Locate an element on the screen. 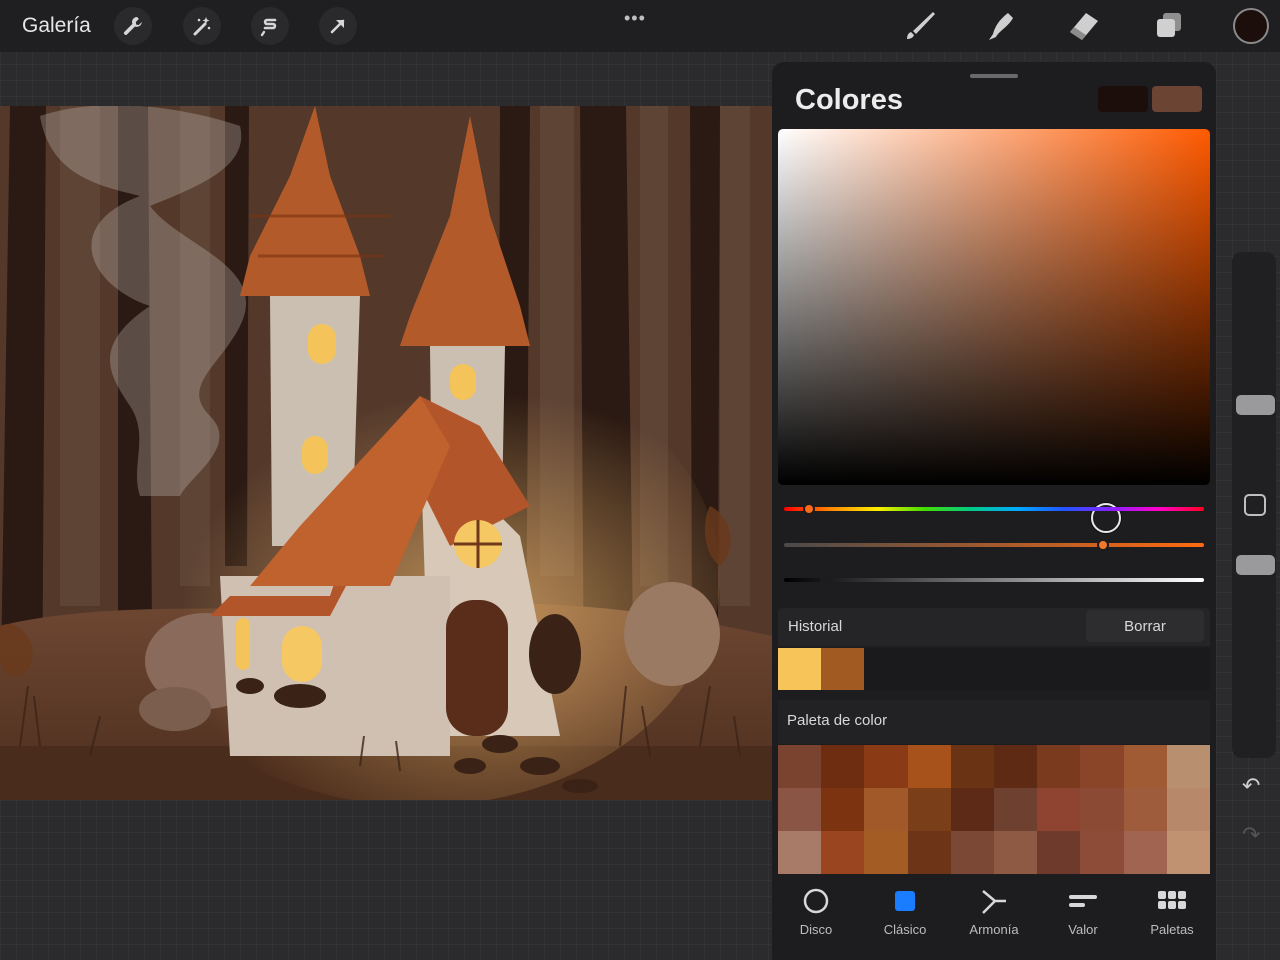 The image size is (1280, 960). eraser-icon is located at coordinates (1084, 26).